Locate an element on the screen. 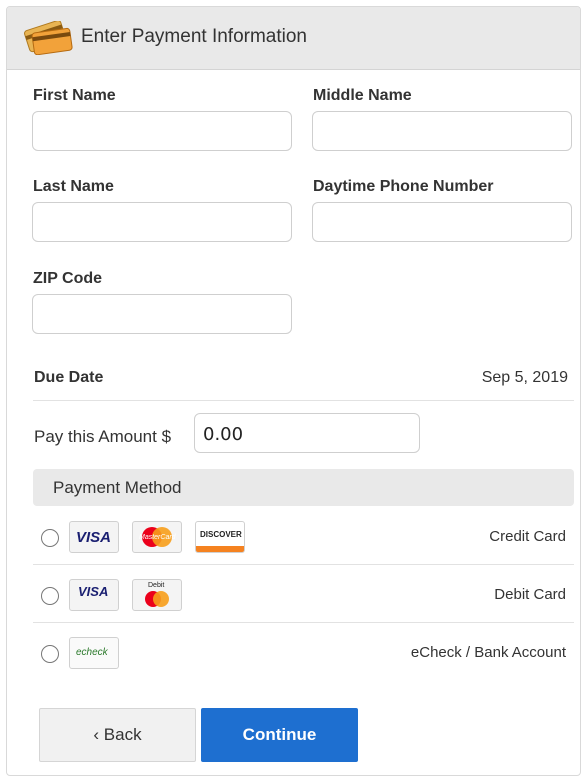  zip-field is located at coordinates (162, 314).